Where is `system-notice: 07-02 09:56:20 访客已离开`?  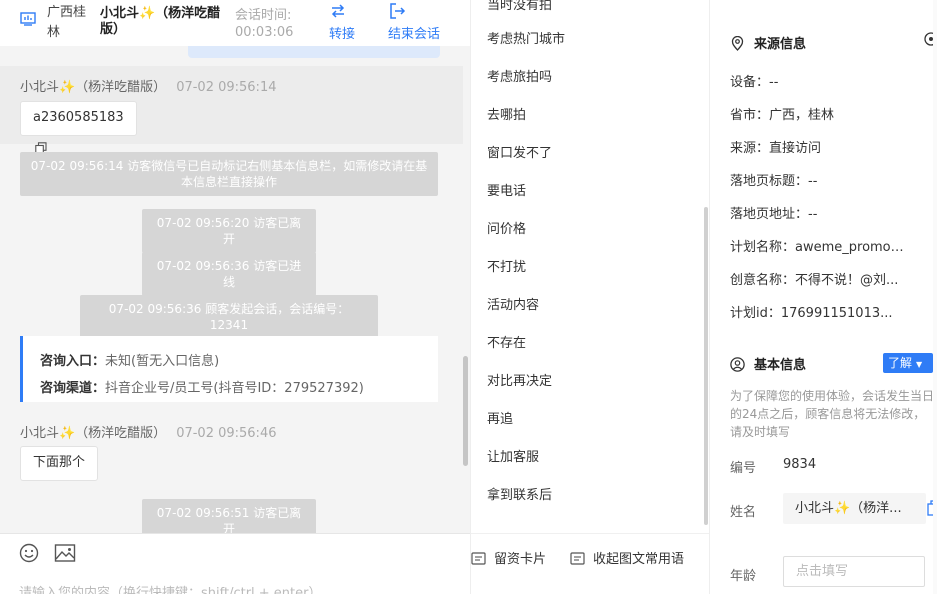 system-notice: 07-02 09:56:20 访客已离开 is located at coordinates (229, 231).